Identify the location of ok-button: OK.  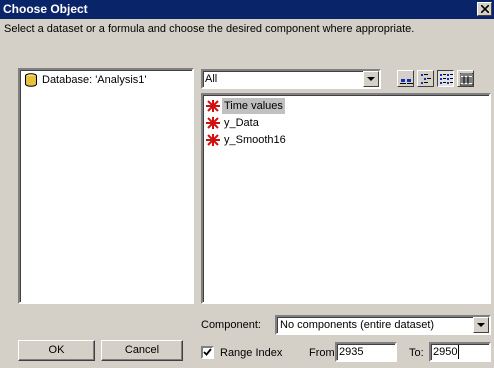
(56, 350).